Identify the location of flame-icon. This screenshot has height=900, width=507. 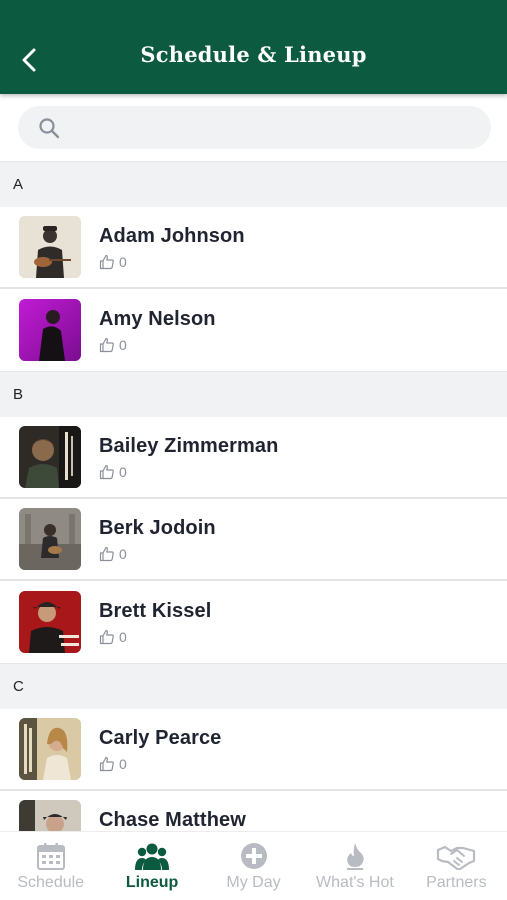
(355, 856).